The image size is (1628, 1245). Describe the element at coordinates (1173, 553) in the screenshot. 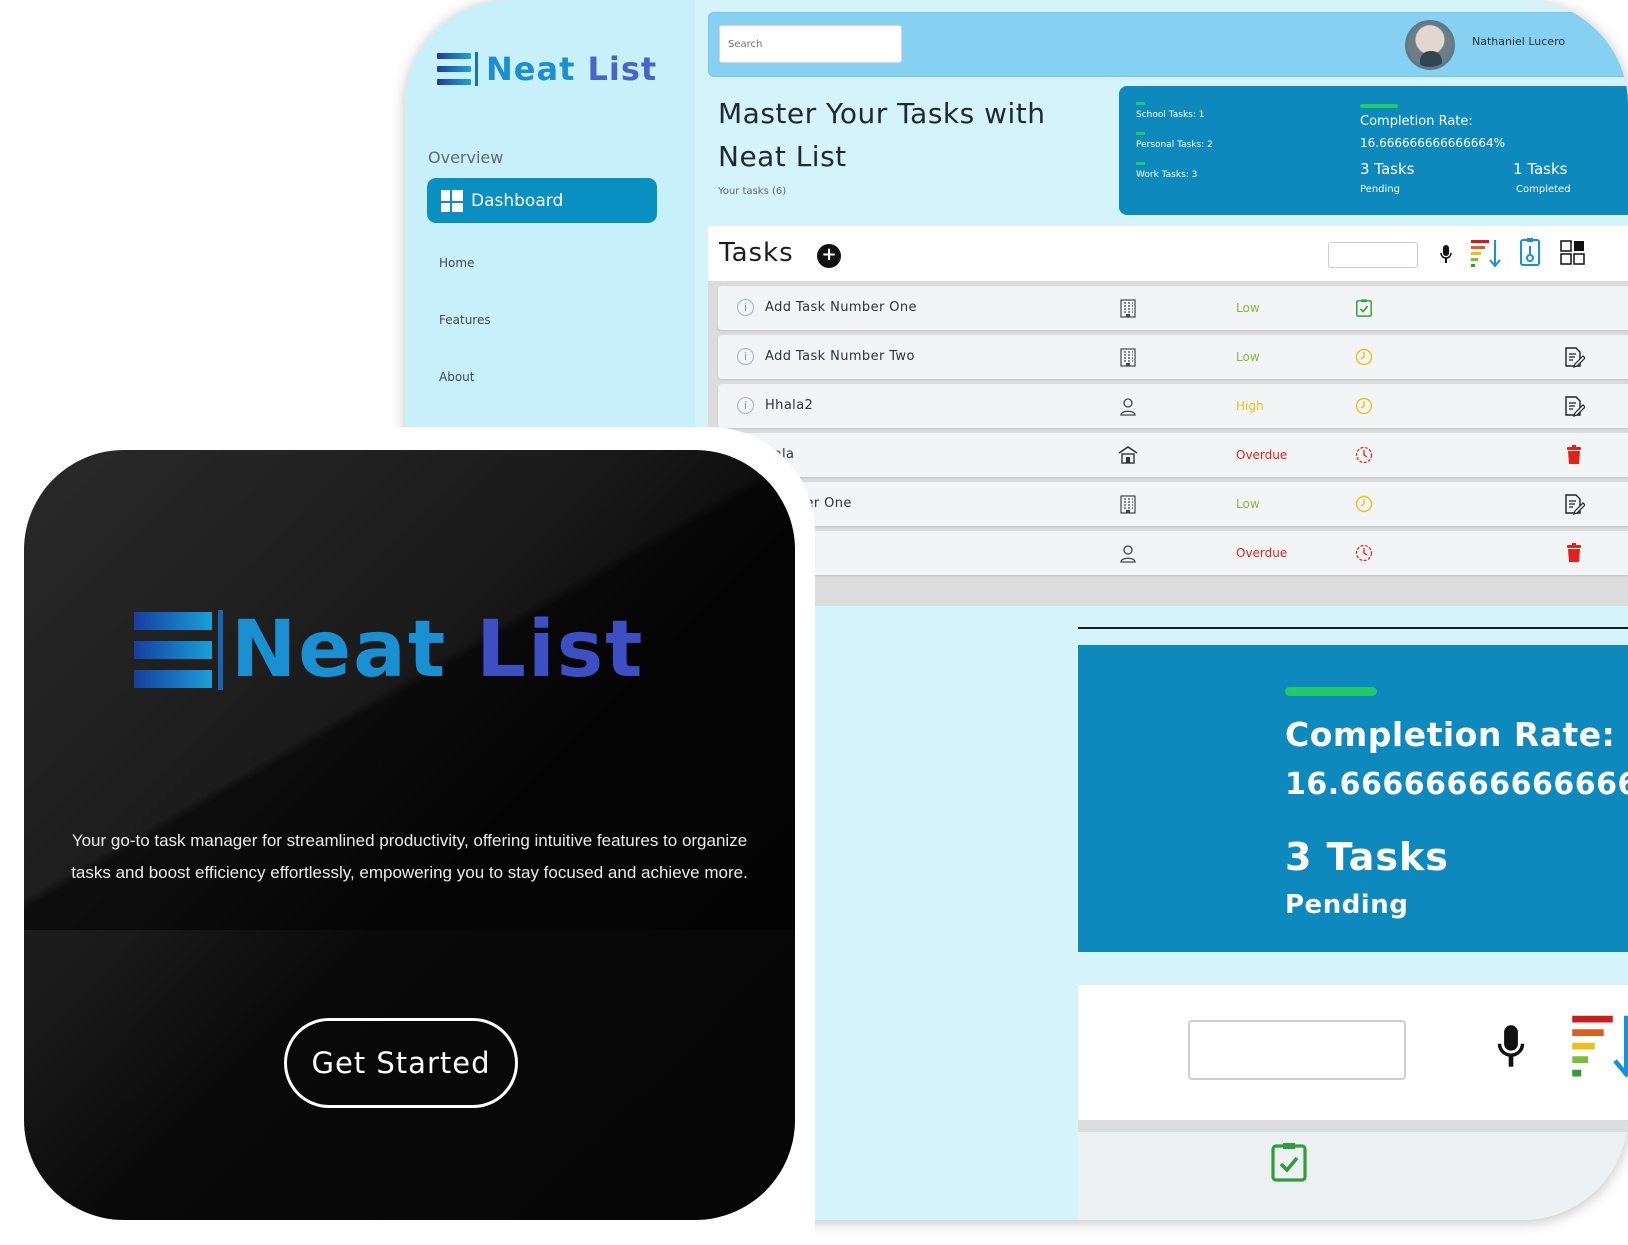

I see `table-row: iOverdue` at that location.